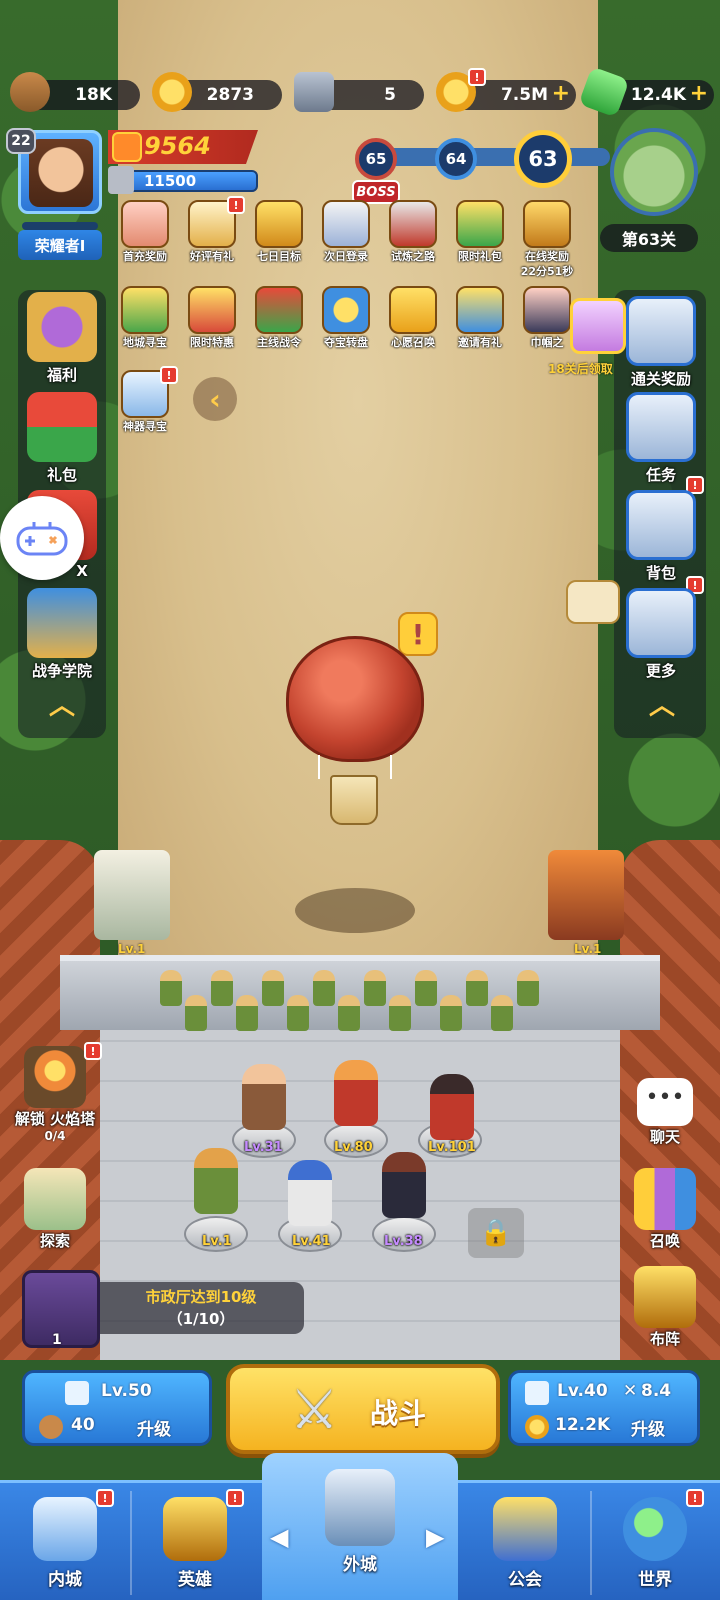  What do you see at coordinates (58, 1092) in the screenshot?
I see `unlock-fire-tower: 解锁 火焰塔 0/4 !` at bounding box center [58, 1092].